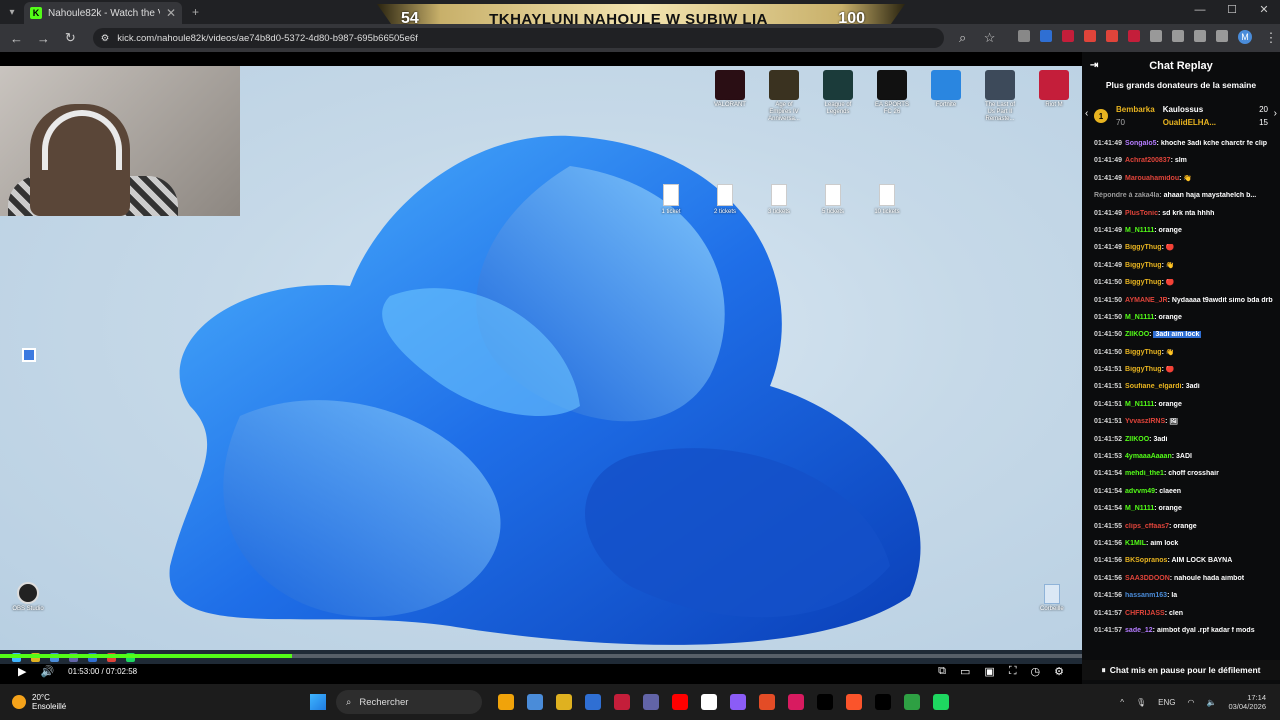 The image size is (1280, 720). I want to click on desktop-icon-riot: Riot M, so click(1054, 96).